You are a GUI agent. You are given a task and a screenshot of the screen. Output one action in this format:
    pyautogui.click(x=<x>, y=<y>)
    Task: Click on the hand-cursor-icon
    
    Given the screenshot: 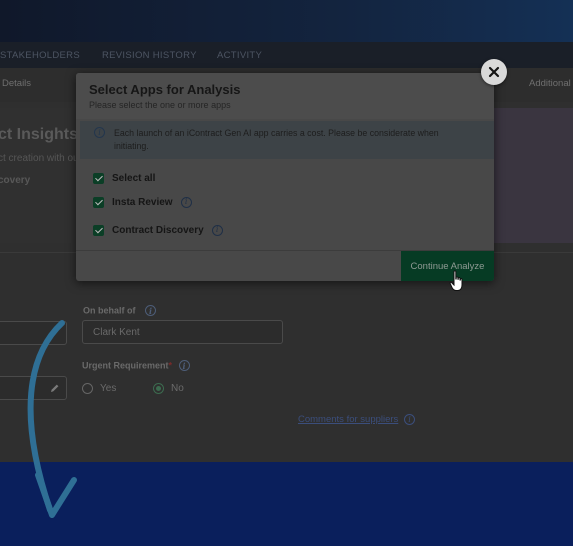 What is the action you would take?
    pyautogui.click(x=456, y=280)
    